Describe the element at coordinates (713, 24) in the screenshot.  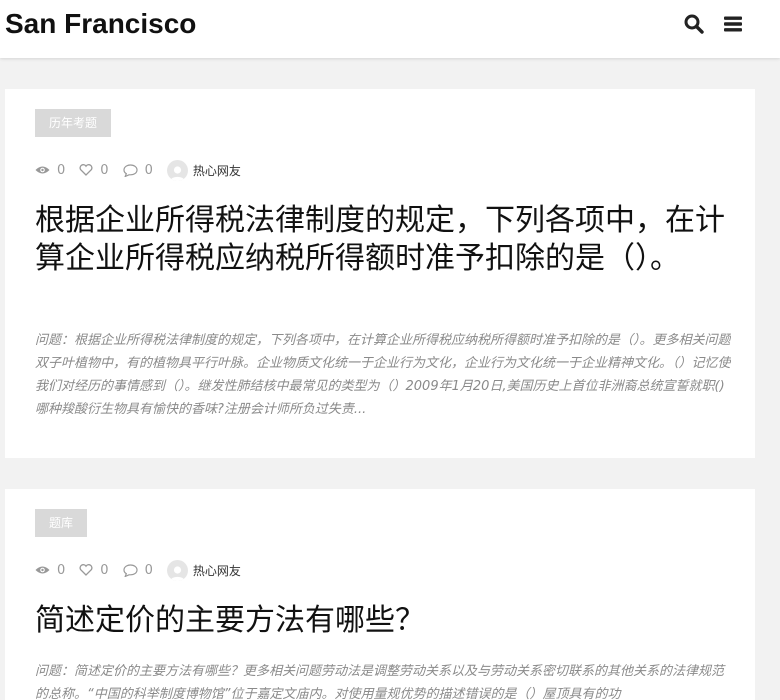
I see `header-actions` at that location.